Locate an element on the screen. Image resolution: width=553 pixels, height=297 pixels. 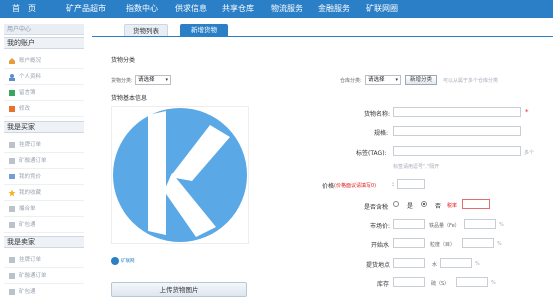
spec-label: 规格: is located at coordinates (381, 133).